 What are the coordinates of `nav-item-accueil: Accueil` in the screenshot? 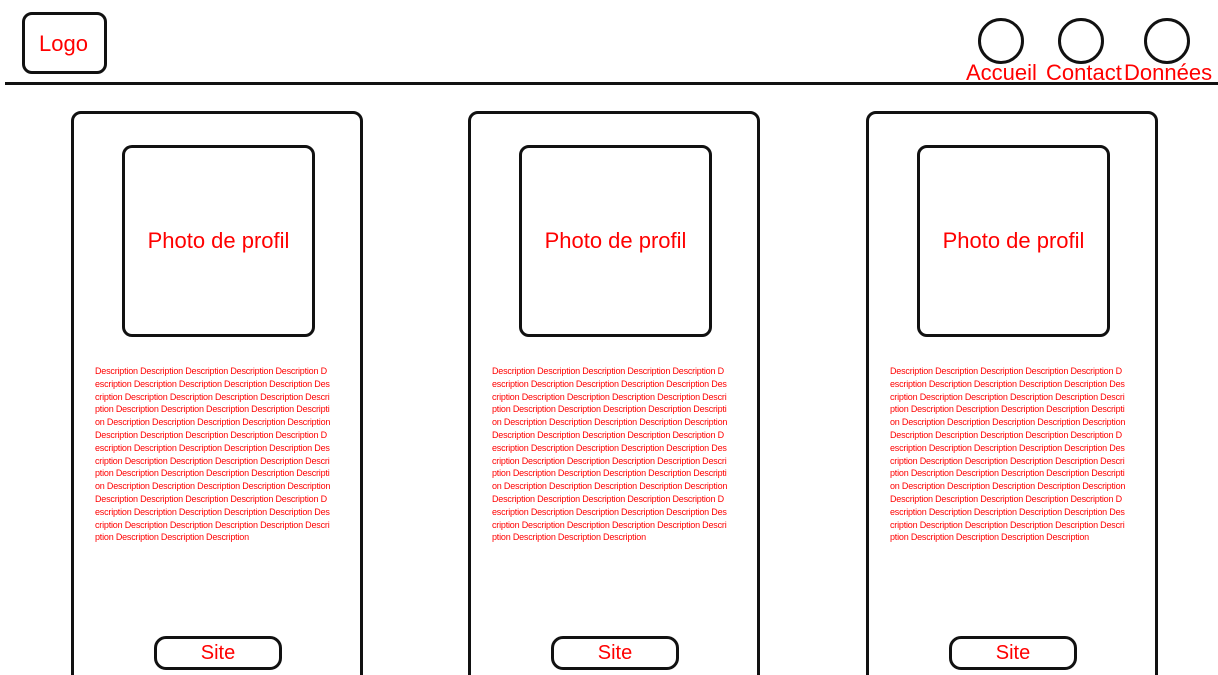 It's located at (1006, 51).